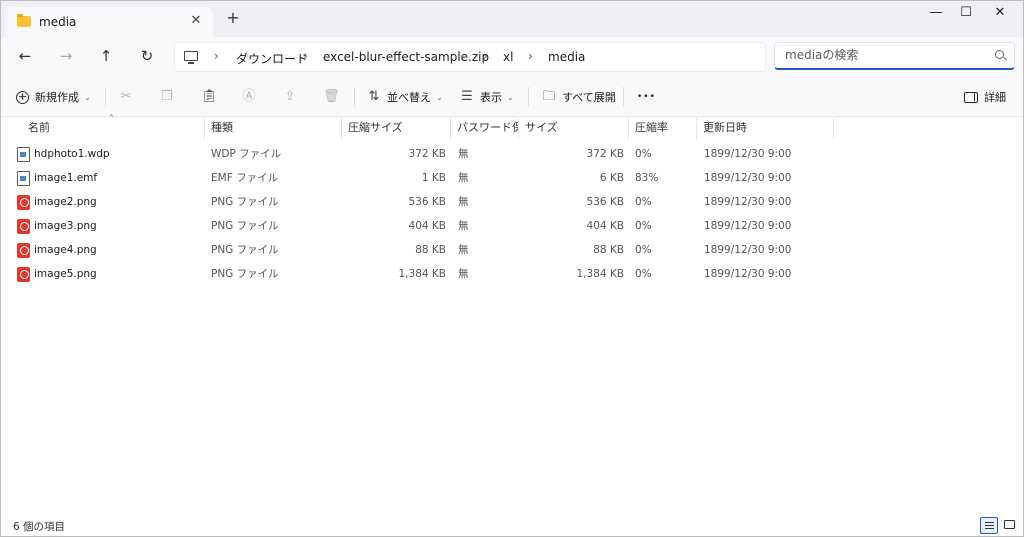 The image size is (1024, 537). What do you see at coordinates (110, 22) in the screenshot?
I see `tab-media: media ✕` at bounding box center [110, 22].